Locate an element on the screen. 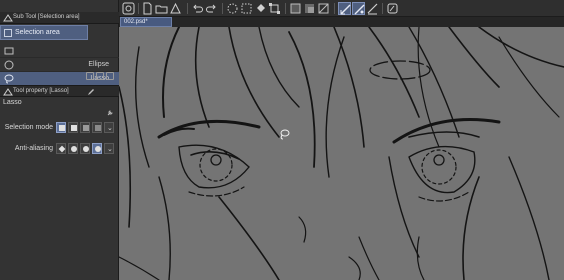  lasso-cursor-icon is located at coordinates (285, 134).